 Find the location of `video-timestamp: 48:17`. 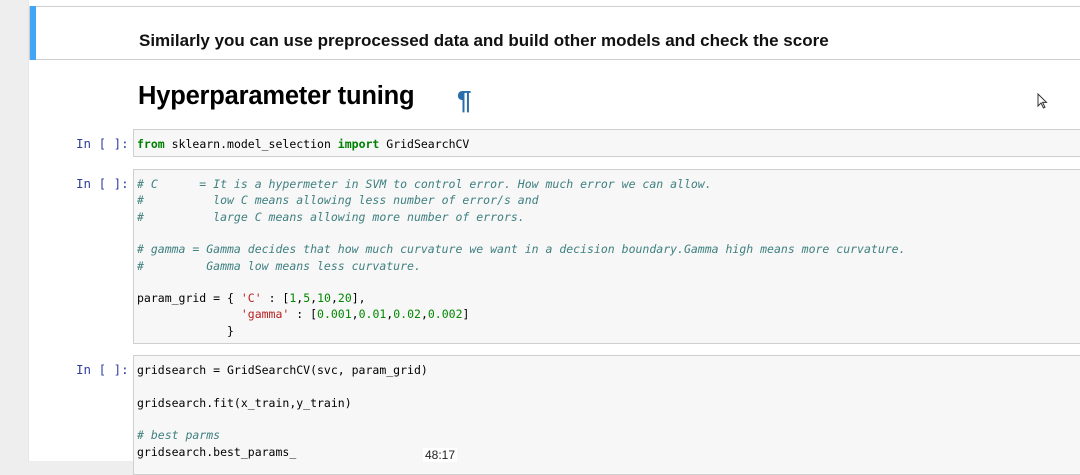

video-timestamp: 48:17 is located at coordinates (440, 455).